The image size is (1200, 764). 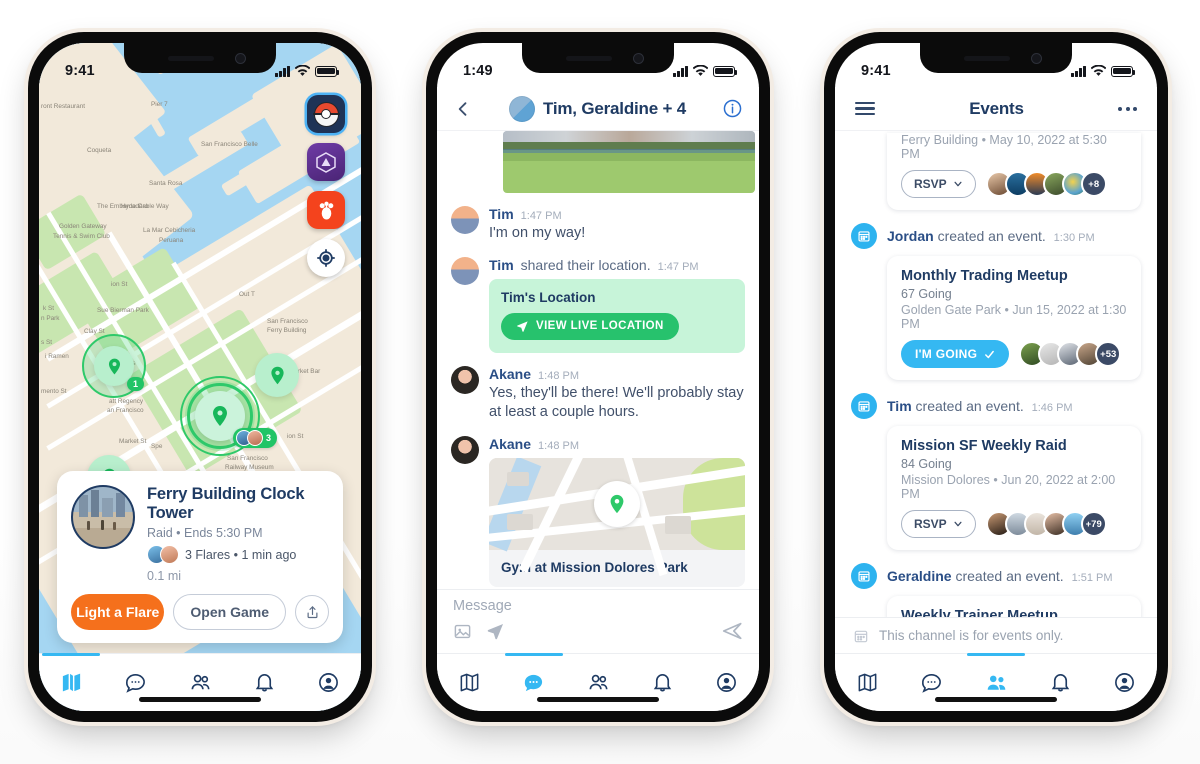 What do you see at coordinates (617, 503) in the screenshot?
I see `map-pin-icon` at bounding box center [617, 503].